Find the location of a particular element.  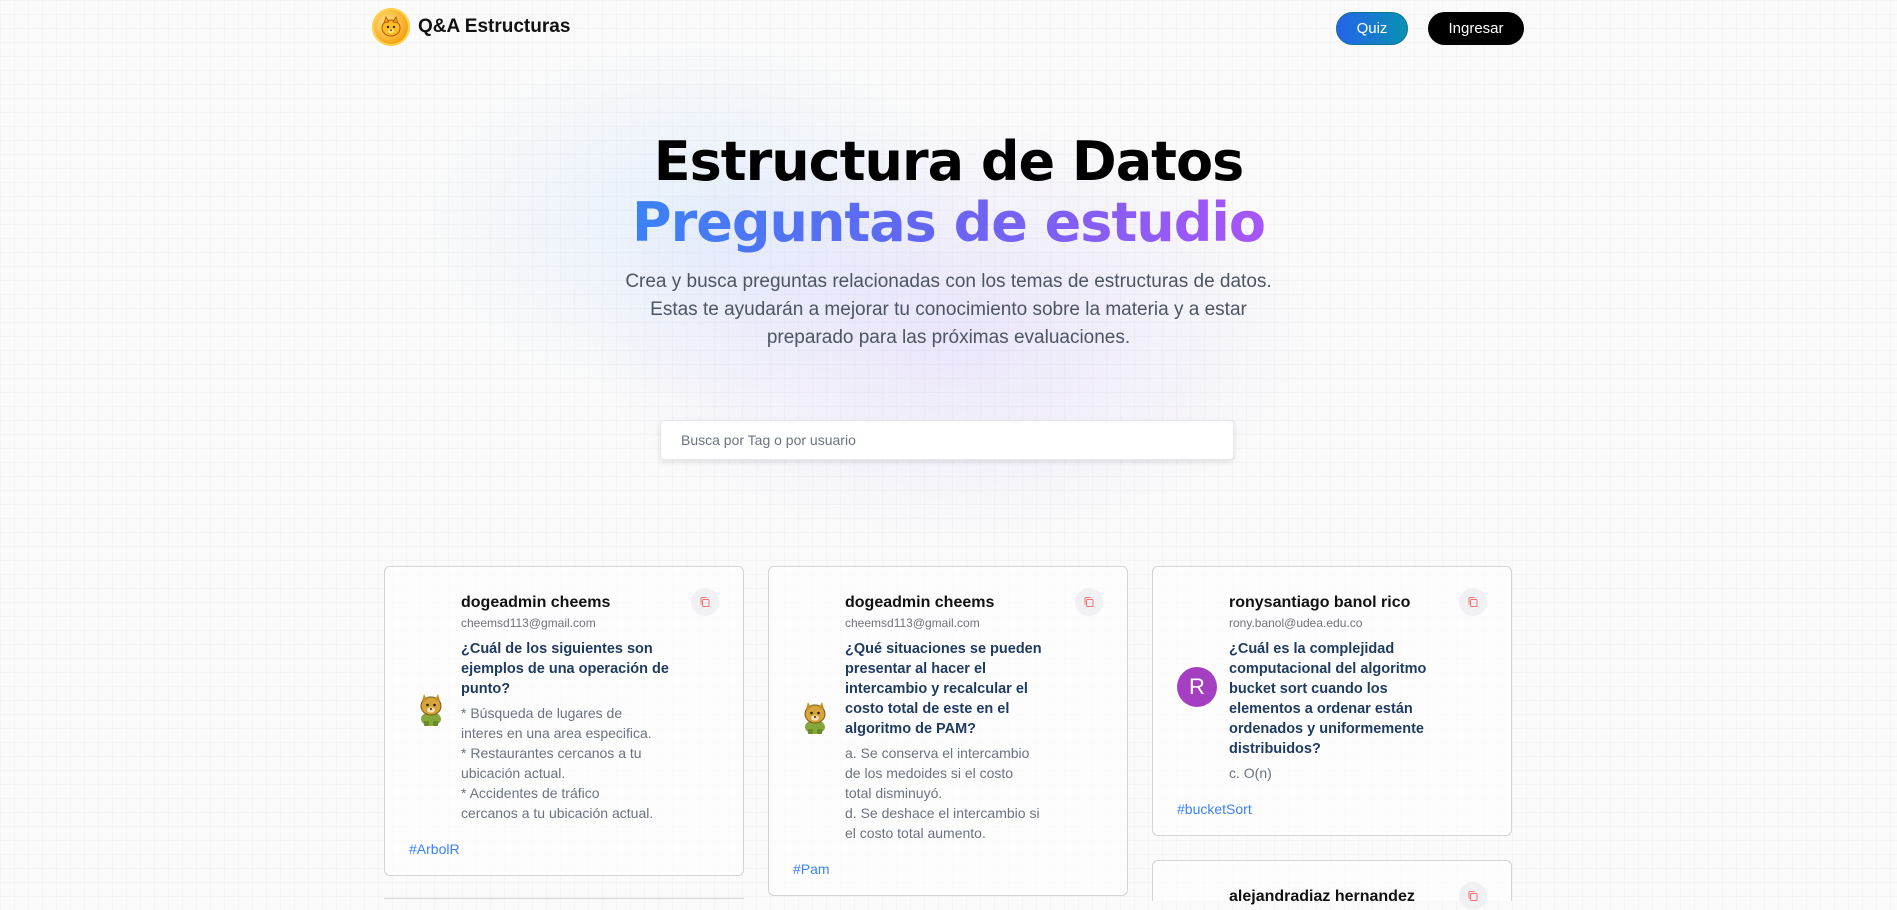

answer-line: * Restaurantes cercanos a tu is located at coordinates (551, 753).